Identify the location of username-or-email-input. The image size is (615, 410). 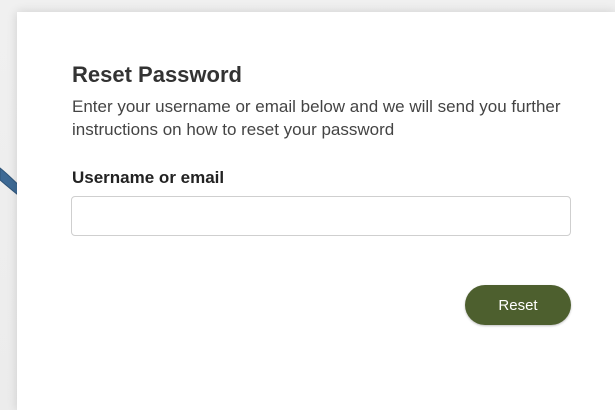
(321, 216).